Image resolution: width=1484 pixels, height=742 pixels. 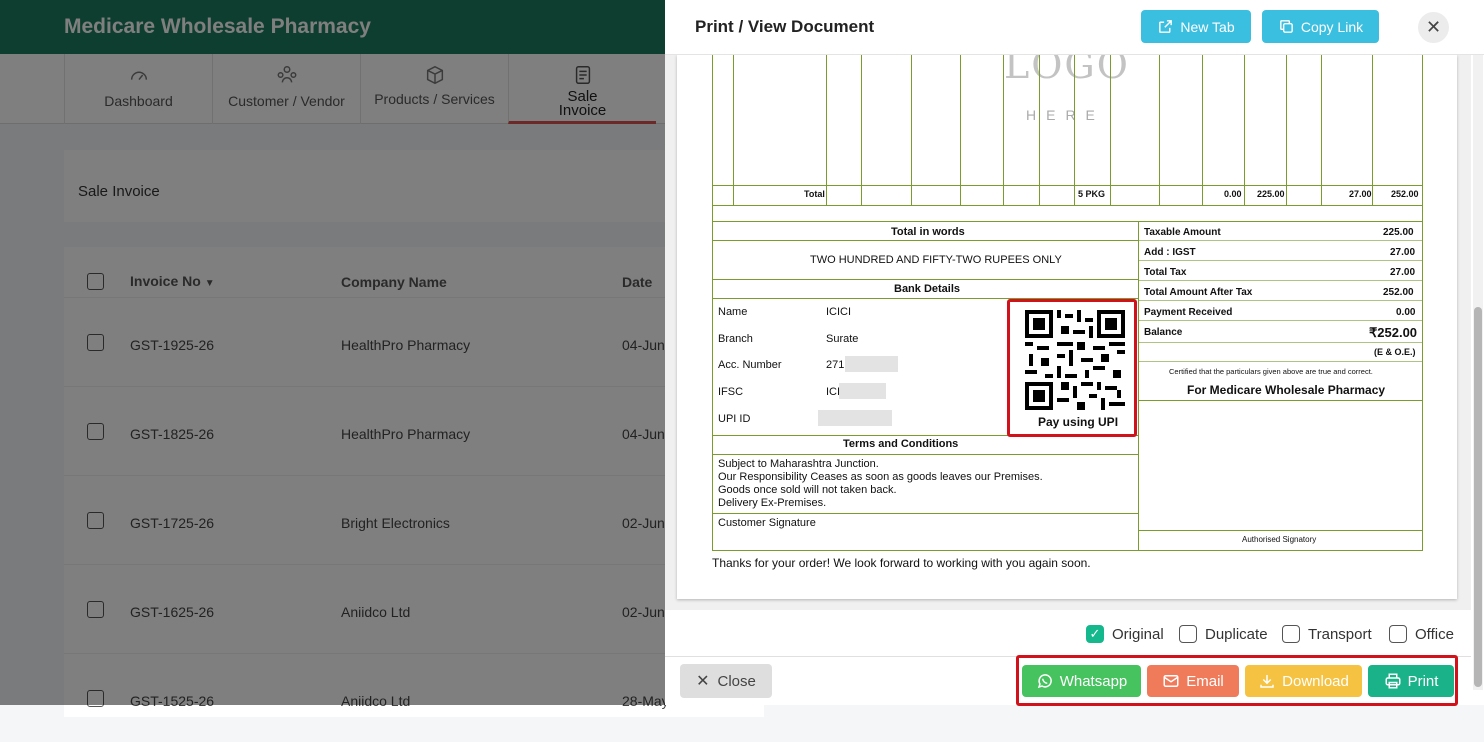 What do you see at coordinates (1406, 312) in the screenshot?
I see `summary-value: 0.00` at bounding box center [1406, 312].